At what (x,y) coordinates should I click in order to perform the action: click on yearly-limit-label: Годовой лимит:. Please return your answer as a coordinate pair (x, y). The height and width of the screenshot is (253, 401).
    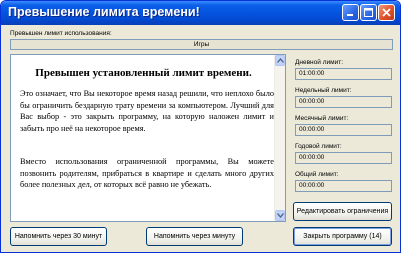
    Looking at the image, I should click on (318, 146).